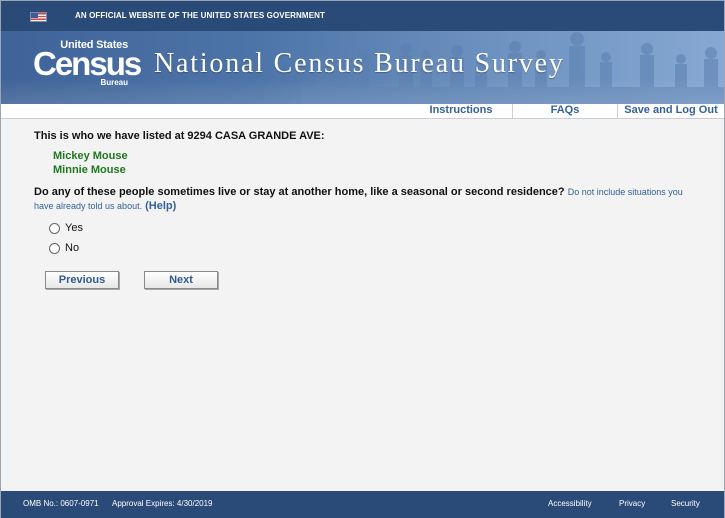 This screenshot has width=725, height=518. Describe the element at coordinates (72, 248) in the screenshot. I see `no-radio-label: No` at that location.